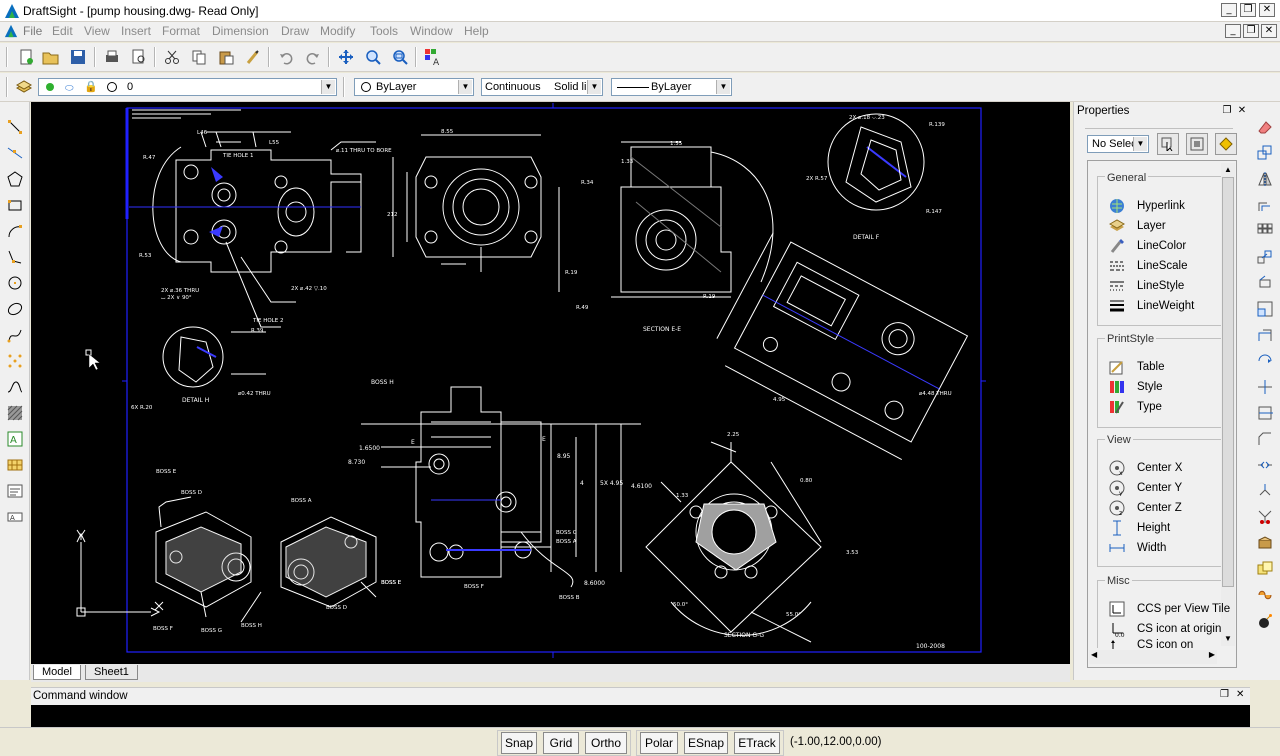 Image resolution: width=1280 pixels, height=756 pixels. What do you see at coordinates (1212, 654) in the screenshot?
I see `scroll-right-icon: ▶` at bounding box center [1212, 654].